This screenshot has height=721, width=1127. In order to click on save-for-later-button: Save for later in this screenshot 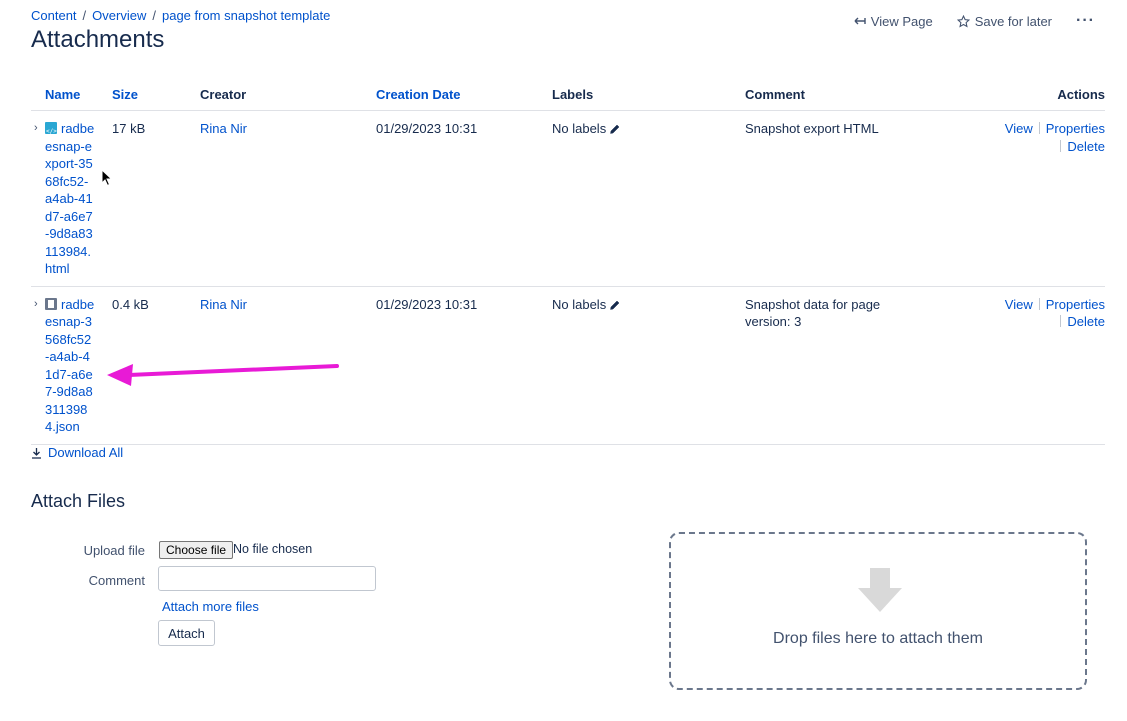, I will do `click(1004, 21)`.